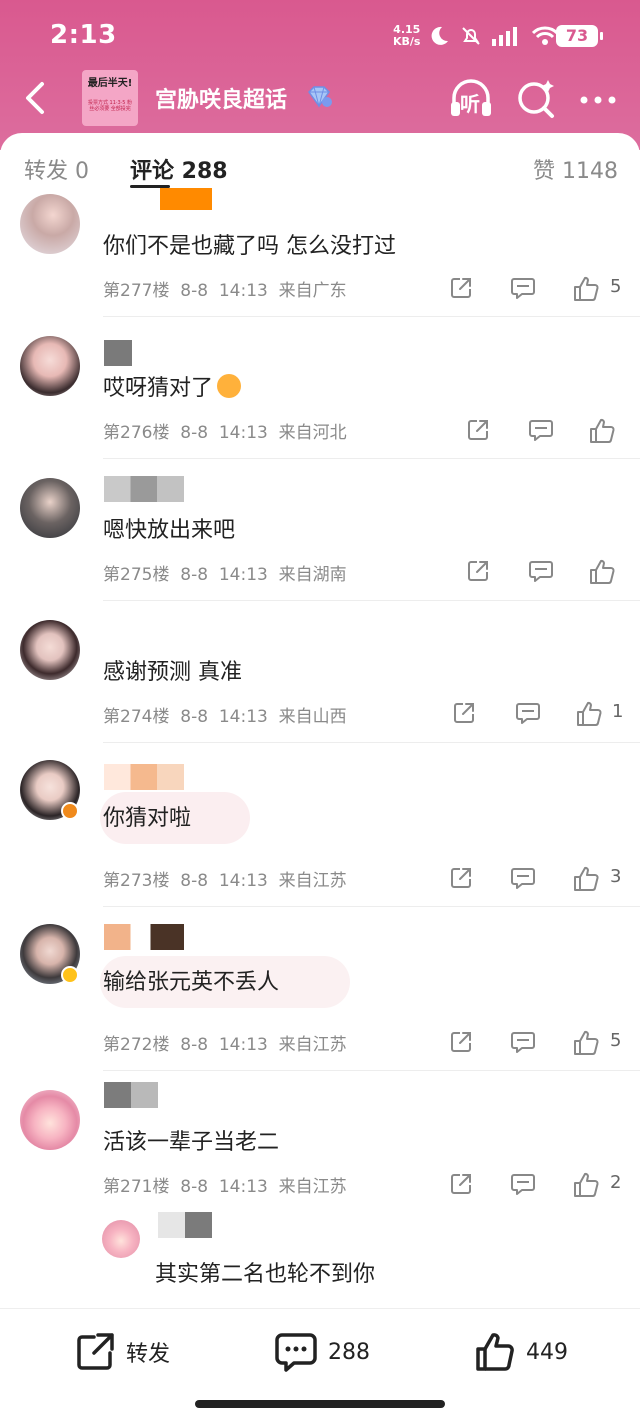  Describe the element at coordinates (191, 982) in the screenshot. I see `comment-text: 输给张元英不丢人` at that location.